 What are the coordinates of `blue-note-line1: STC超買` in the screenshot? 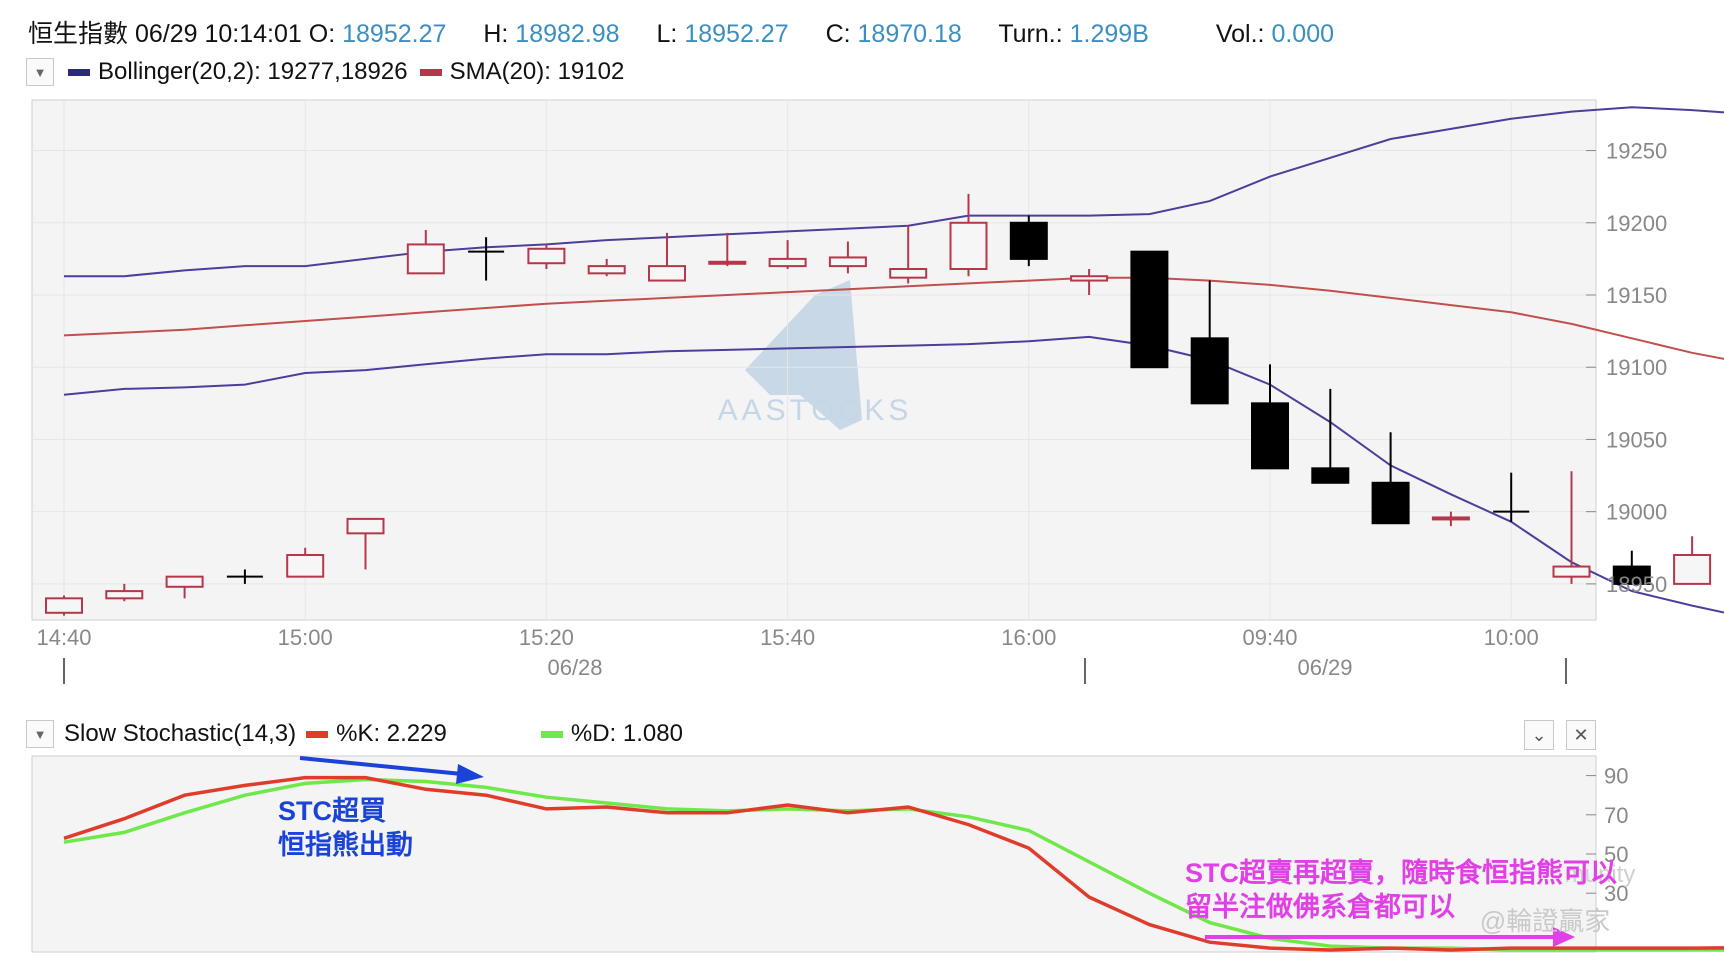 It's located at (332, 811).